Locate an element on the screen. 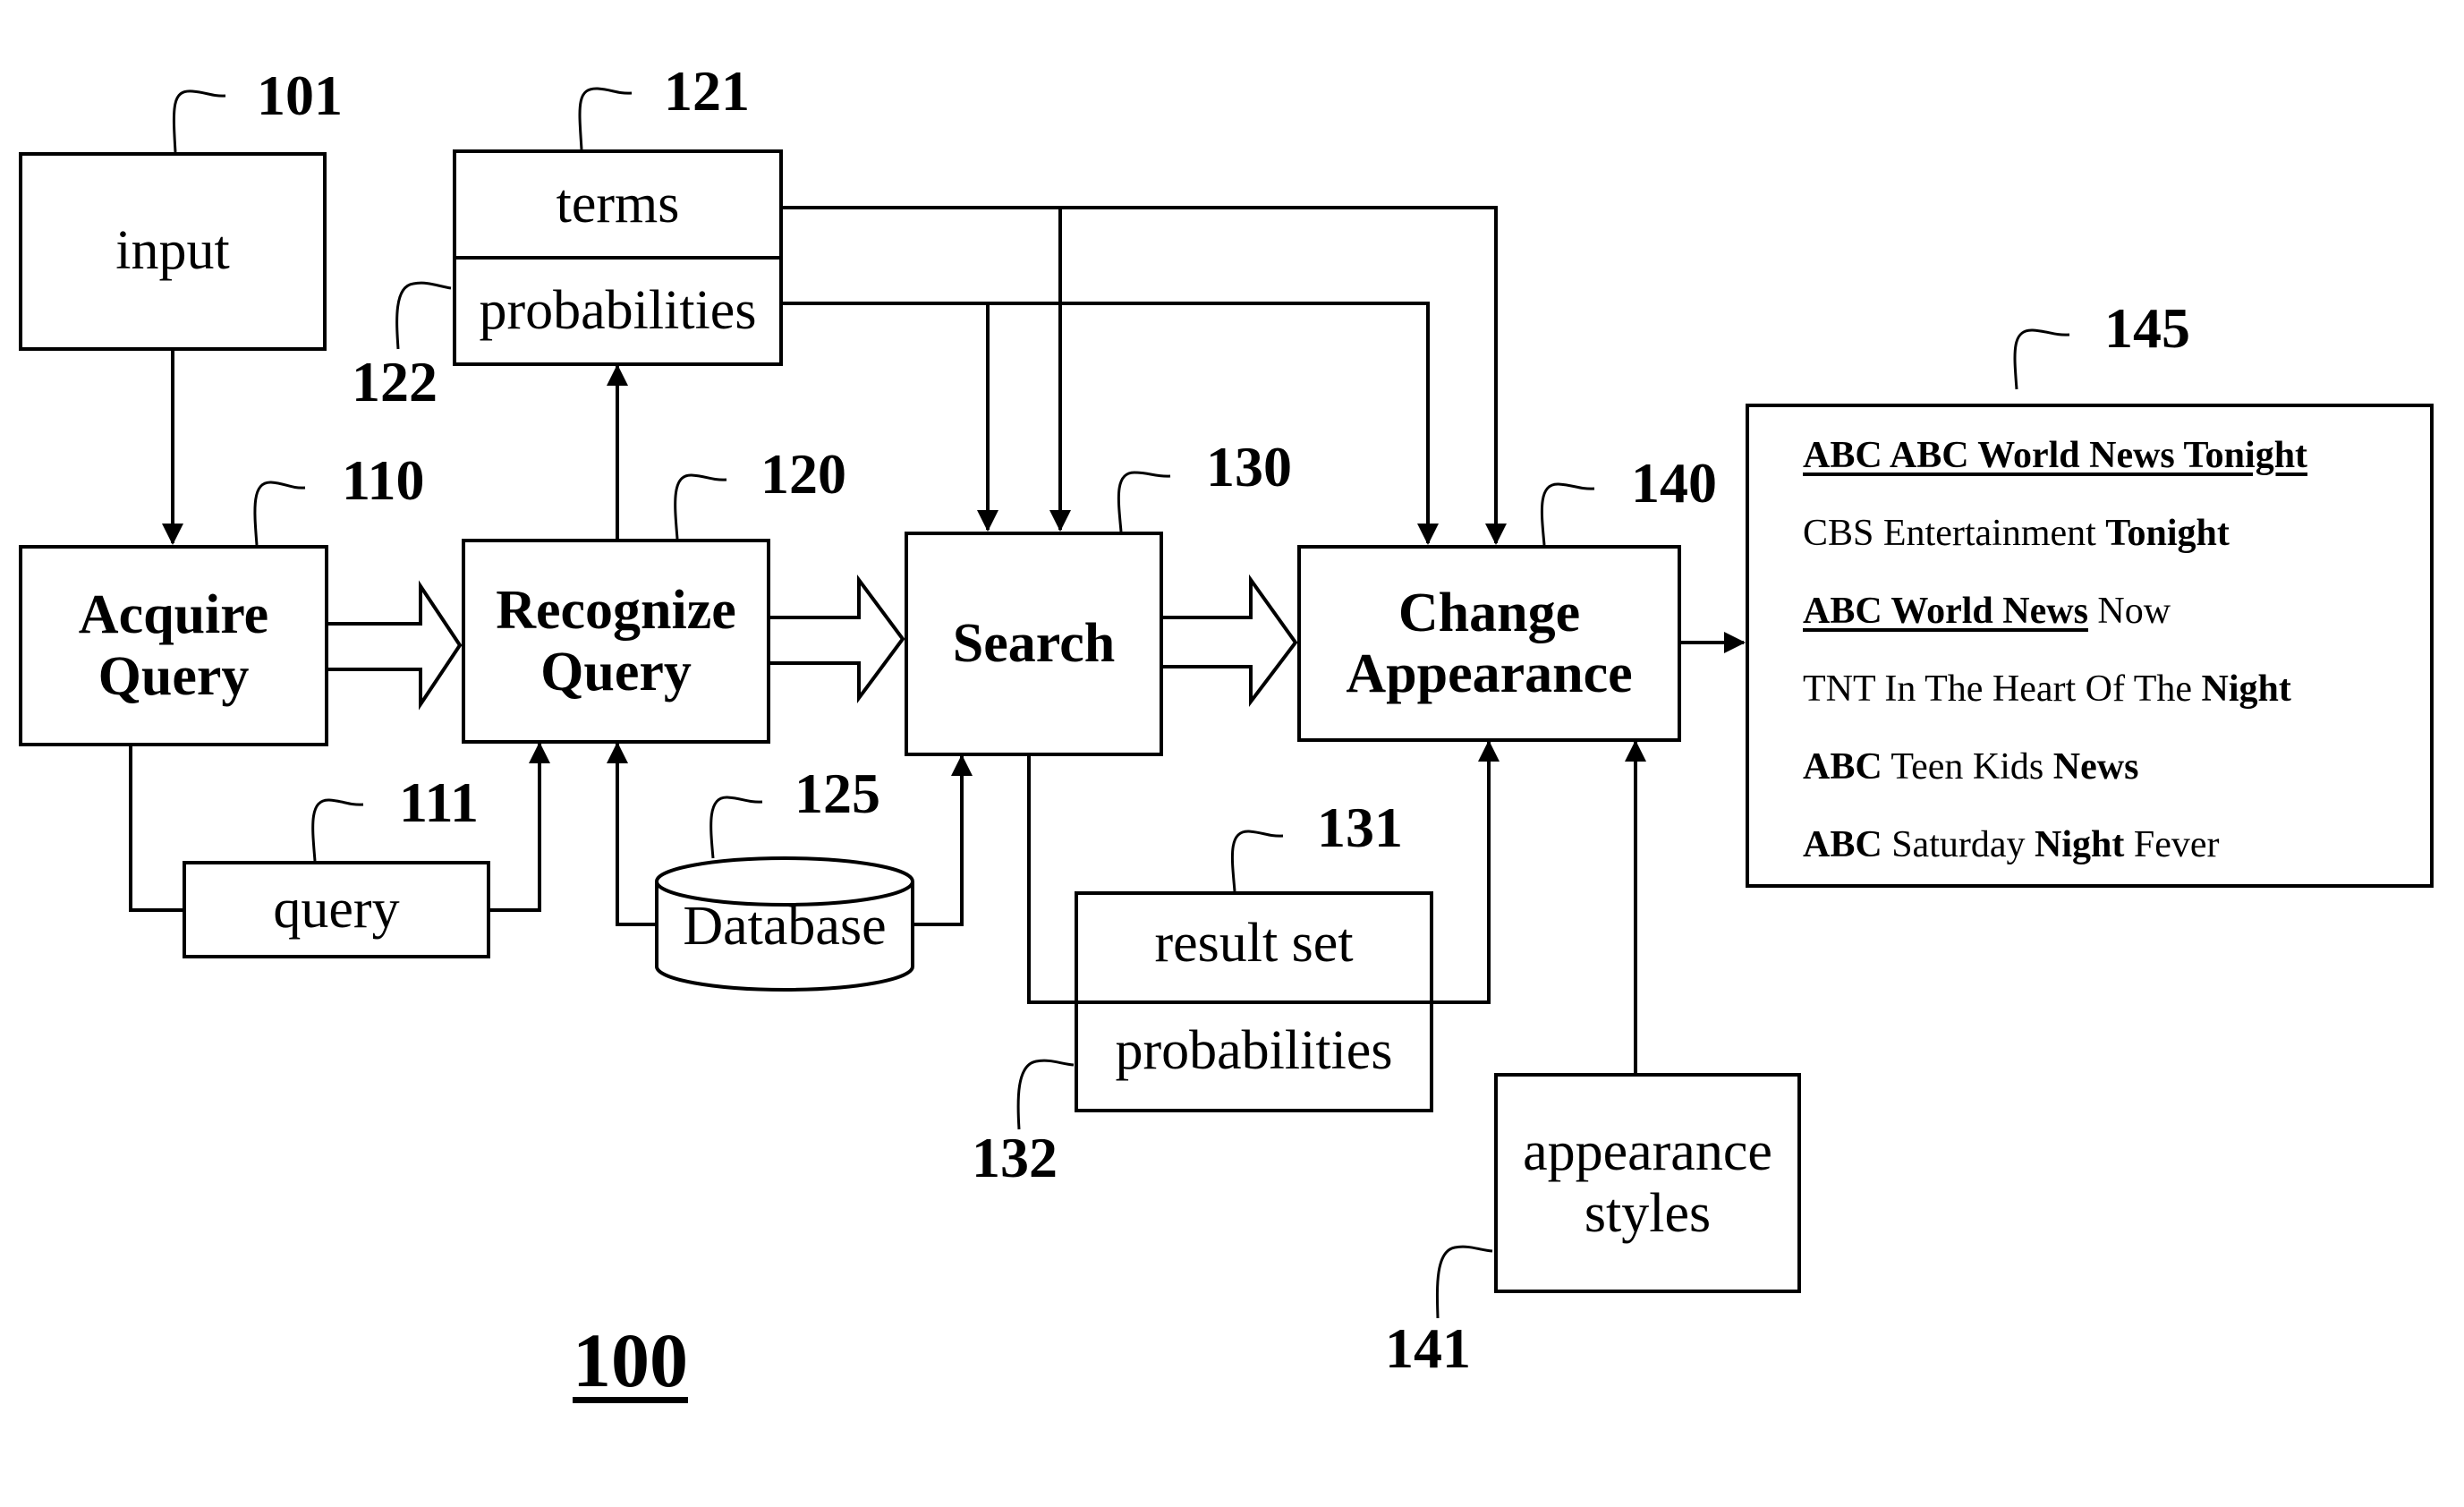 The width and height of the screenshot is (2464, 1507). probabilities-label-top: probabilities is located at coordinates (618, 310).